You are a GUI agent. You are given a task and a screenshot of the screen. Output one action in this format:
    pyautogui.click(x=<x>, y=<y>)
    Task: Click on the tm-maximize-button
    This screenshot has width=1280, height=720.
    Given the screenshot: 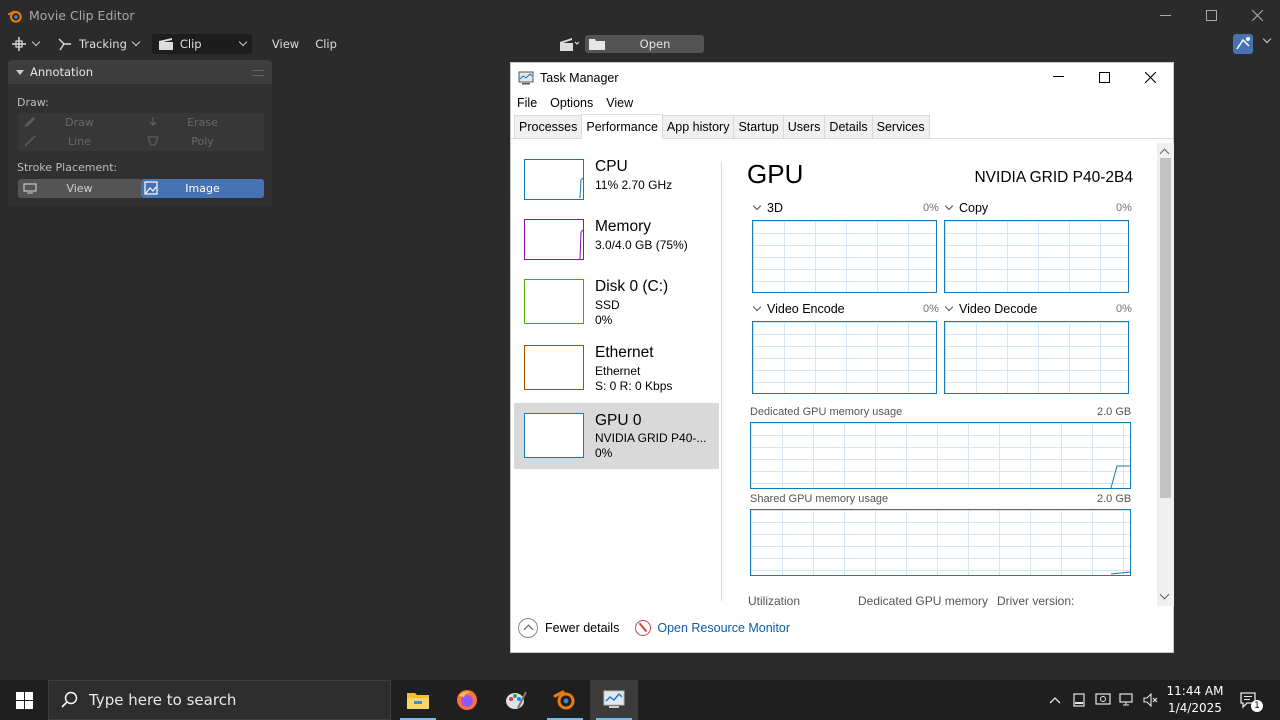 What is the action you would take?
    pyautogui.click(x=1104, y=77)
    